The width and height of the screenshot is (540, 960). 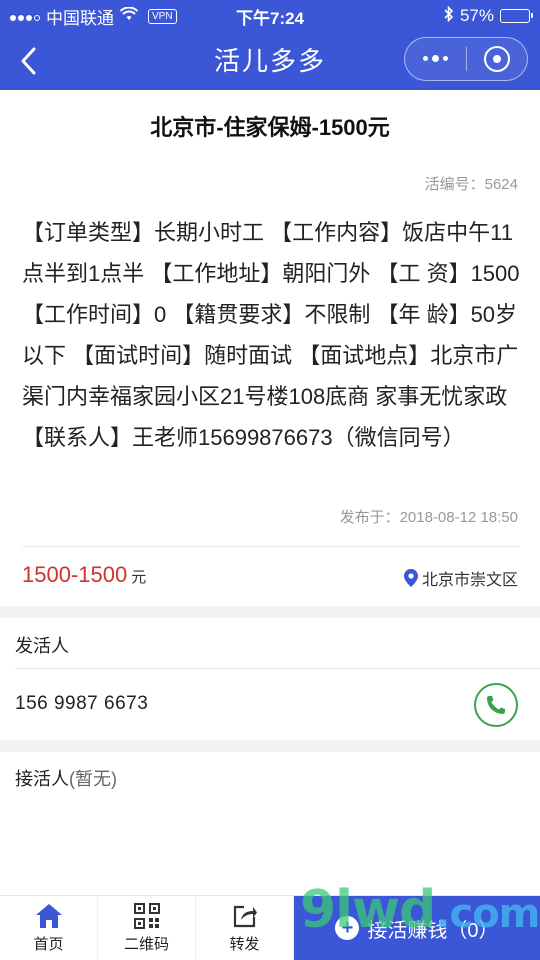 I want to click on tab-qrcode-label: 二维码, so click(x=146, y=944).